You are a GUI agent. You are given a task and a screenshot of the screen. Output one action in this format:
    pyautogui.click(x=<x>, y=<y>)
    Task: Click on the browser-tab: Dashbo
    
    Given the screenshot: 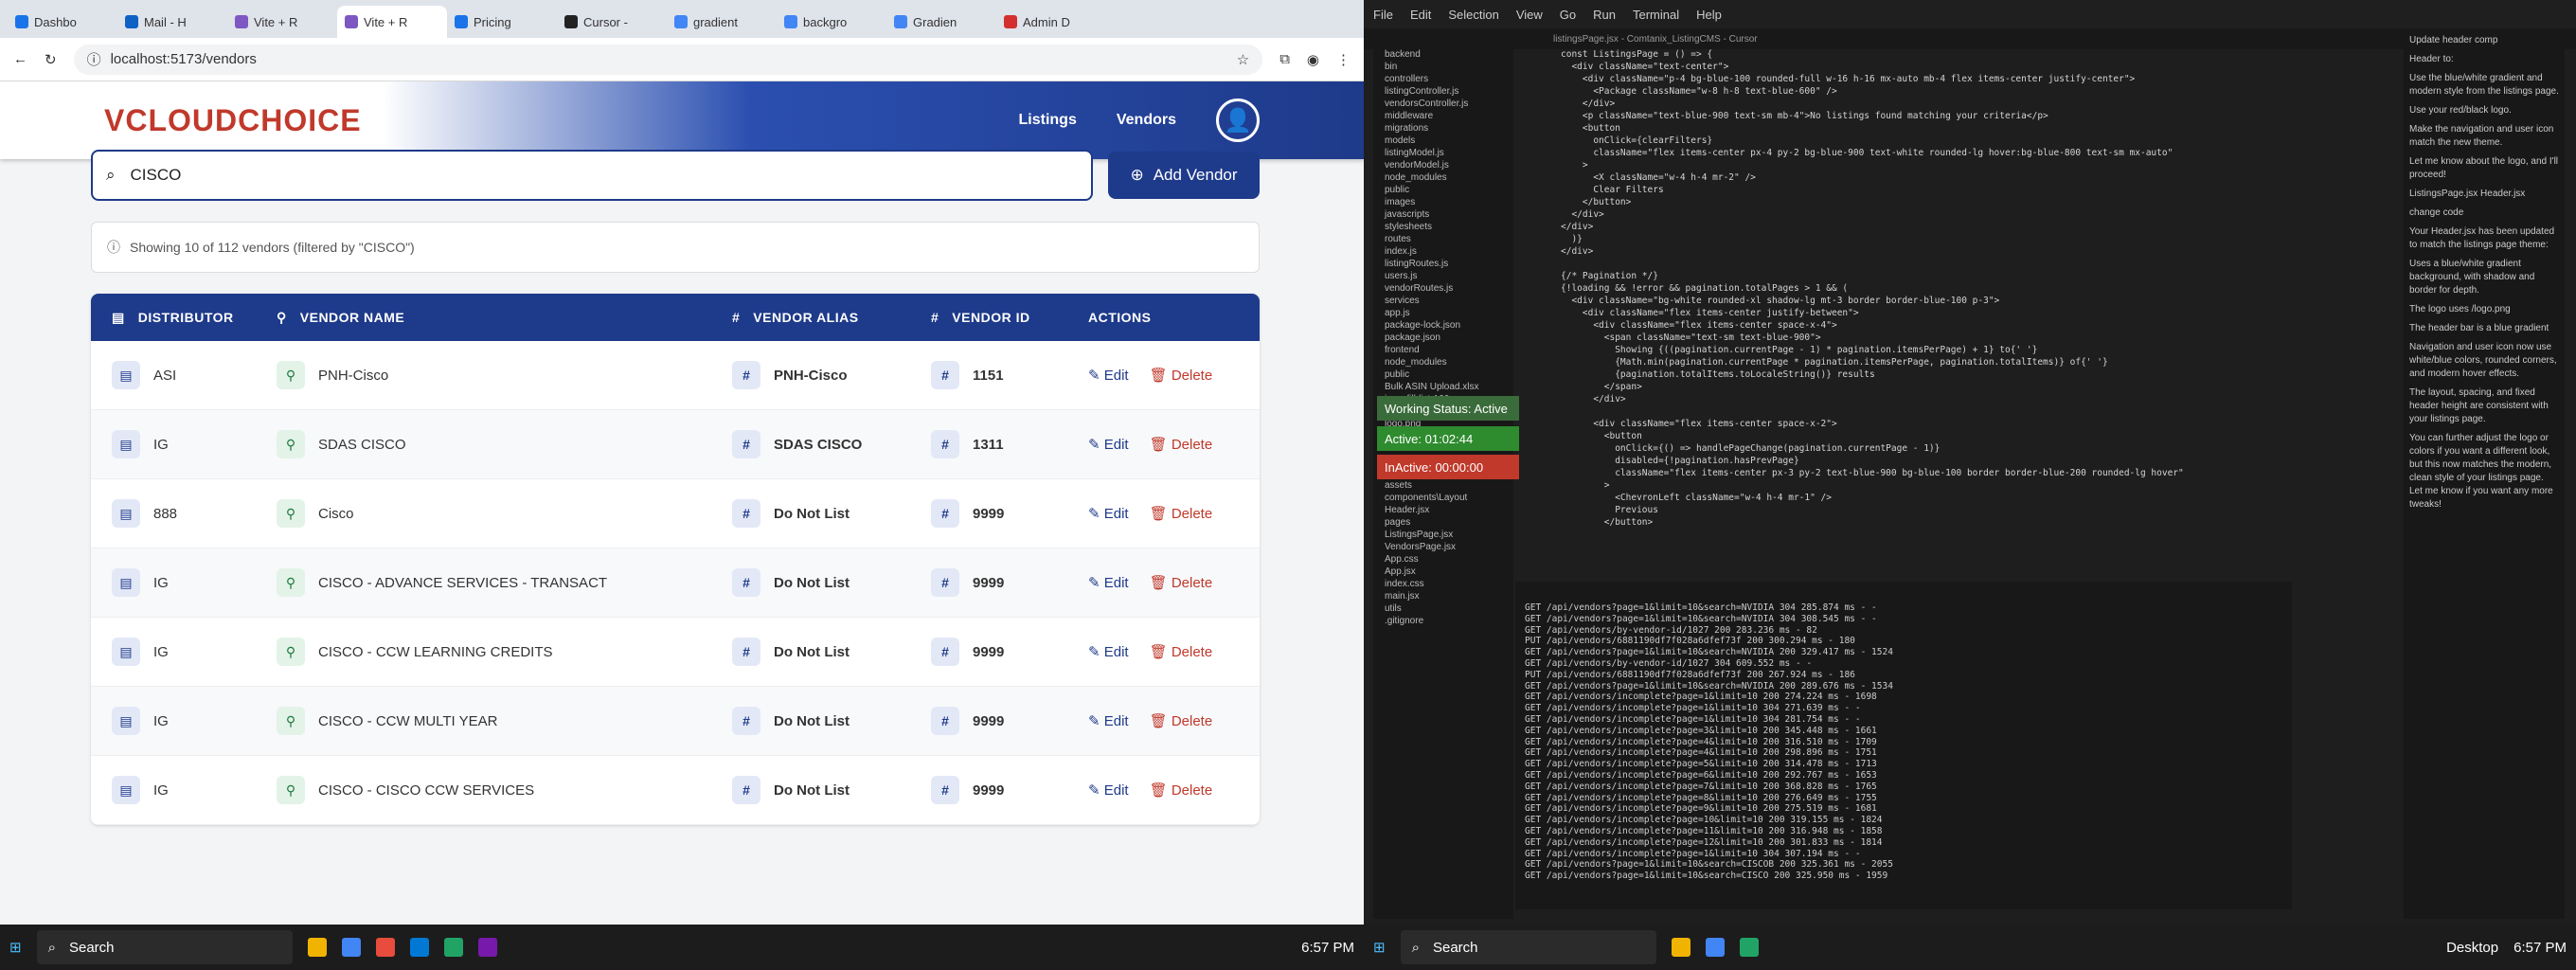 What is the action you would take?
    pyautogui.click(x=62, y=22)
    